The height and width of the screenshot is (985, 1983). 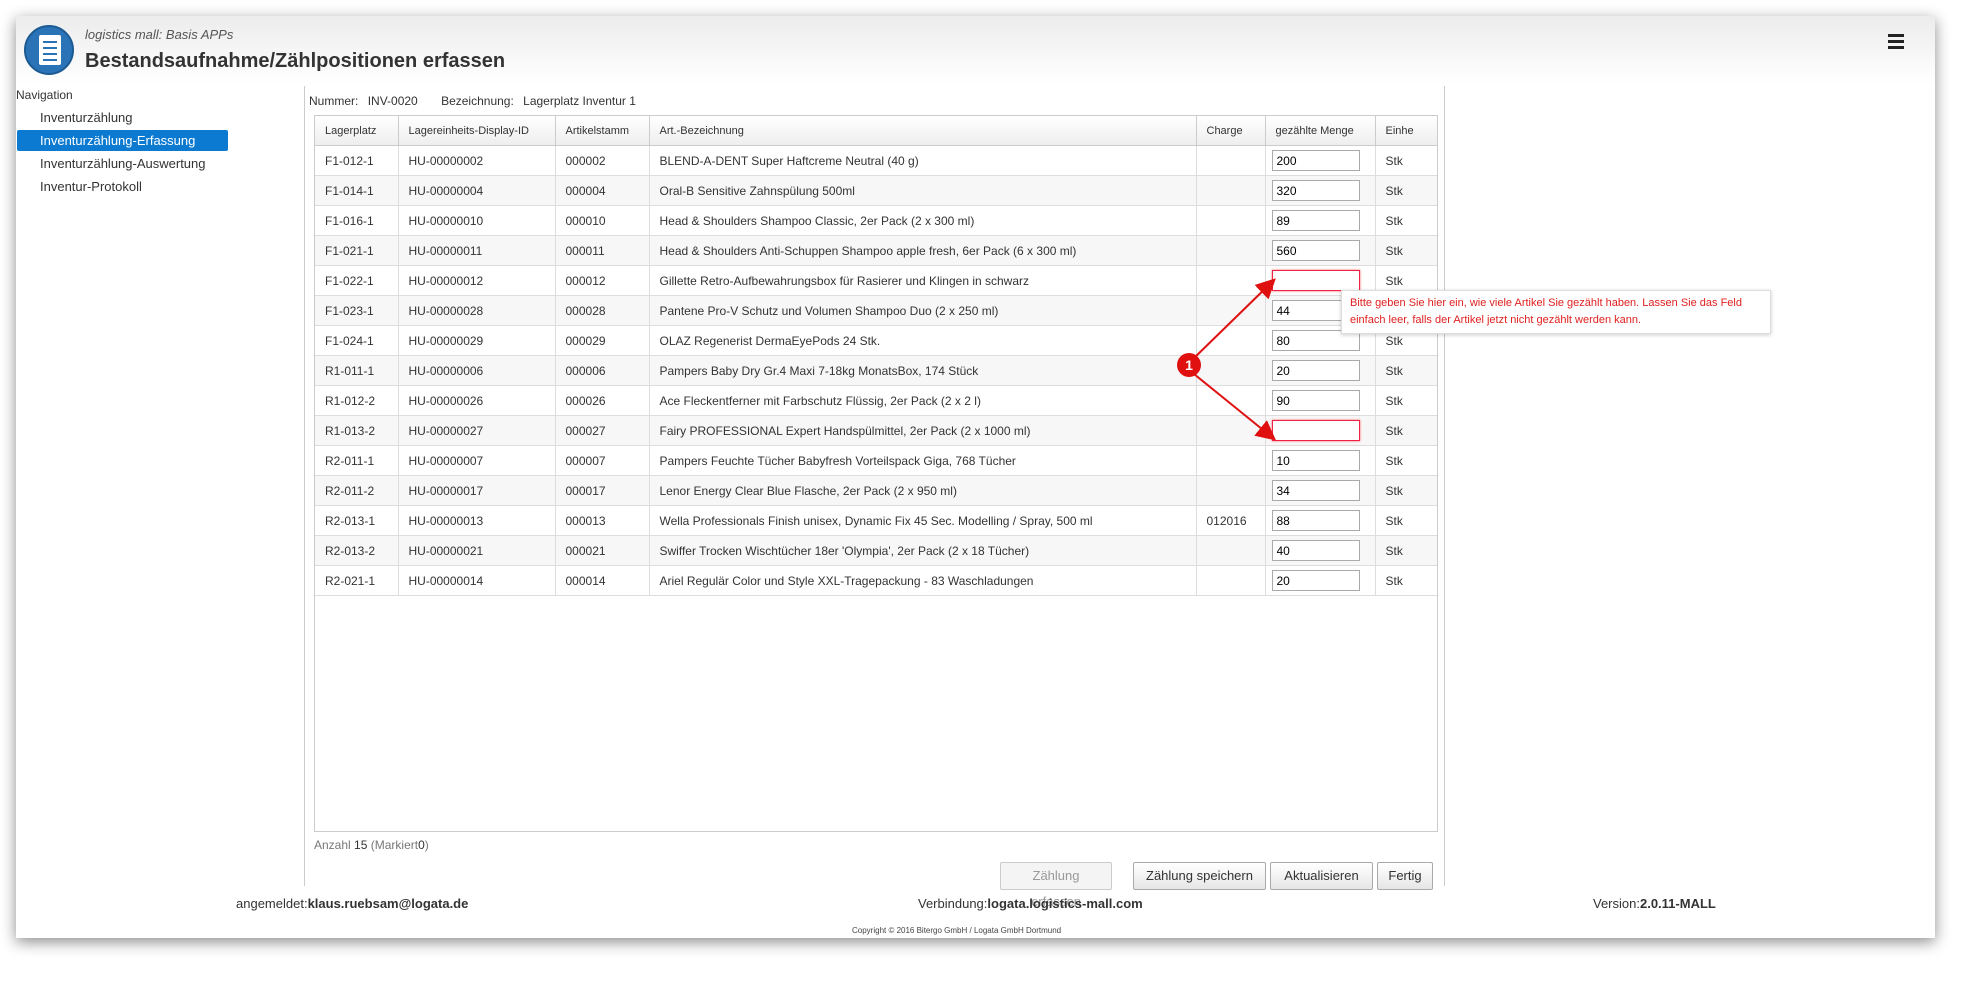 I want to click on cell-artikelstamm: 000012, so click(x=602, y=280).